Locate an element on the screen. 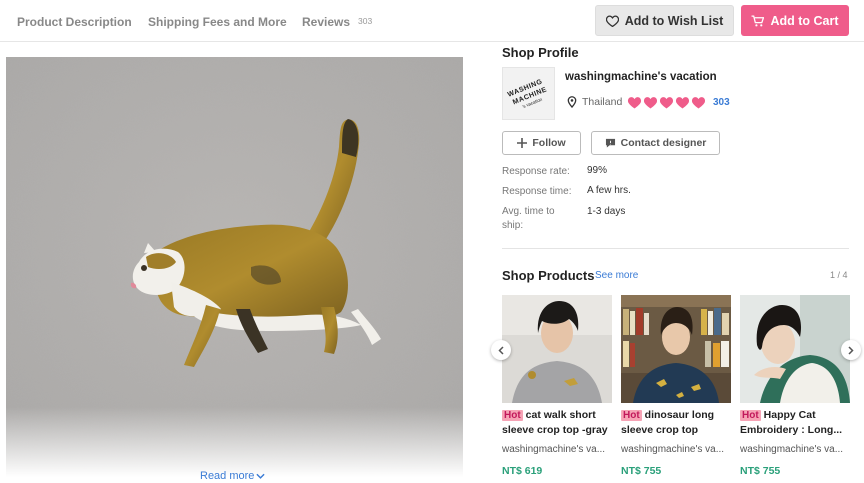 The width and height of the screenshot is (864, 483). follow-label: Follow is located at coordinates (549, 143).